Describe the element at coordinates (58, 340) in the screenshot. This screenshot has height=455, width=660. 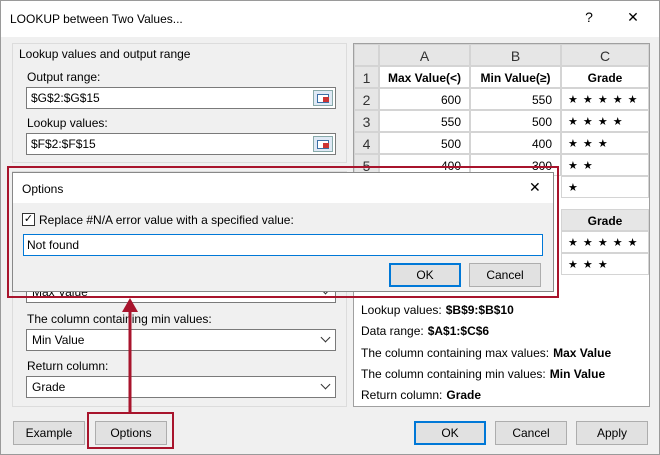
I see `min-column-value: Min Value` at that location.